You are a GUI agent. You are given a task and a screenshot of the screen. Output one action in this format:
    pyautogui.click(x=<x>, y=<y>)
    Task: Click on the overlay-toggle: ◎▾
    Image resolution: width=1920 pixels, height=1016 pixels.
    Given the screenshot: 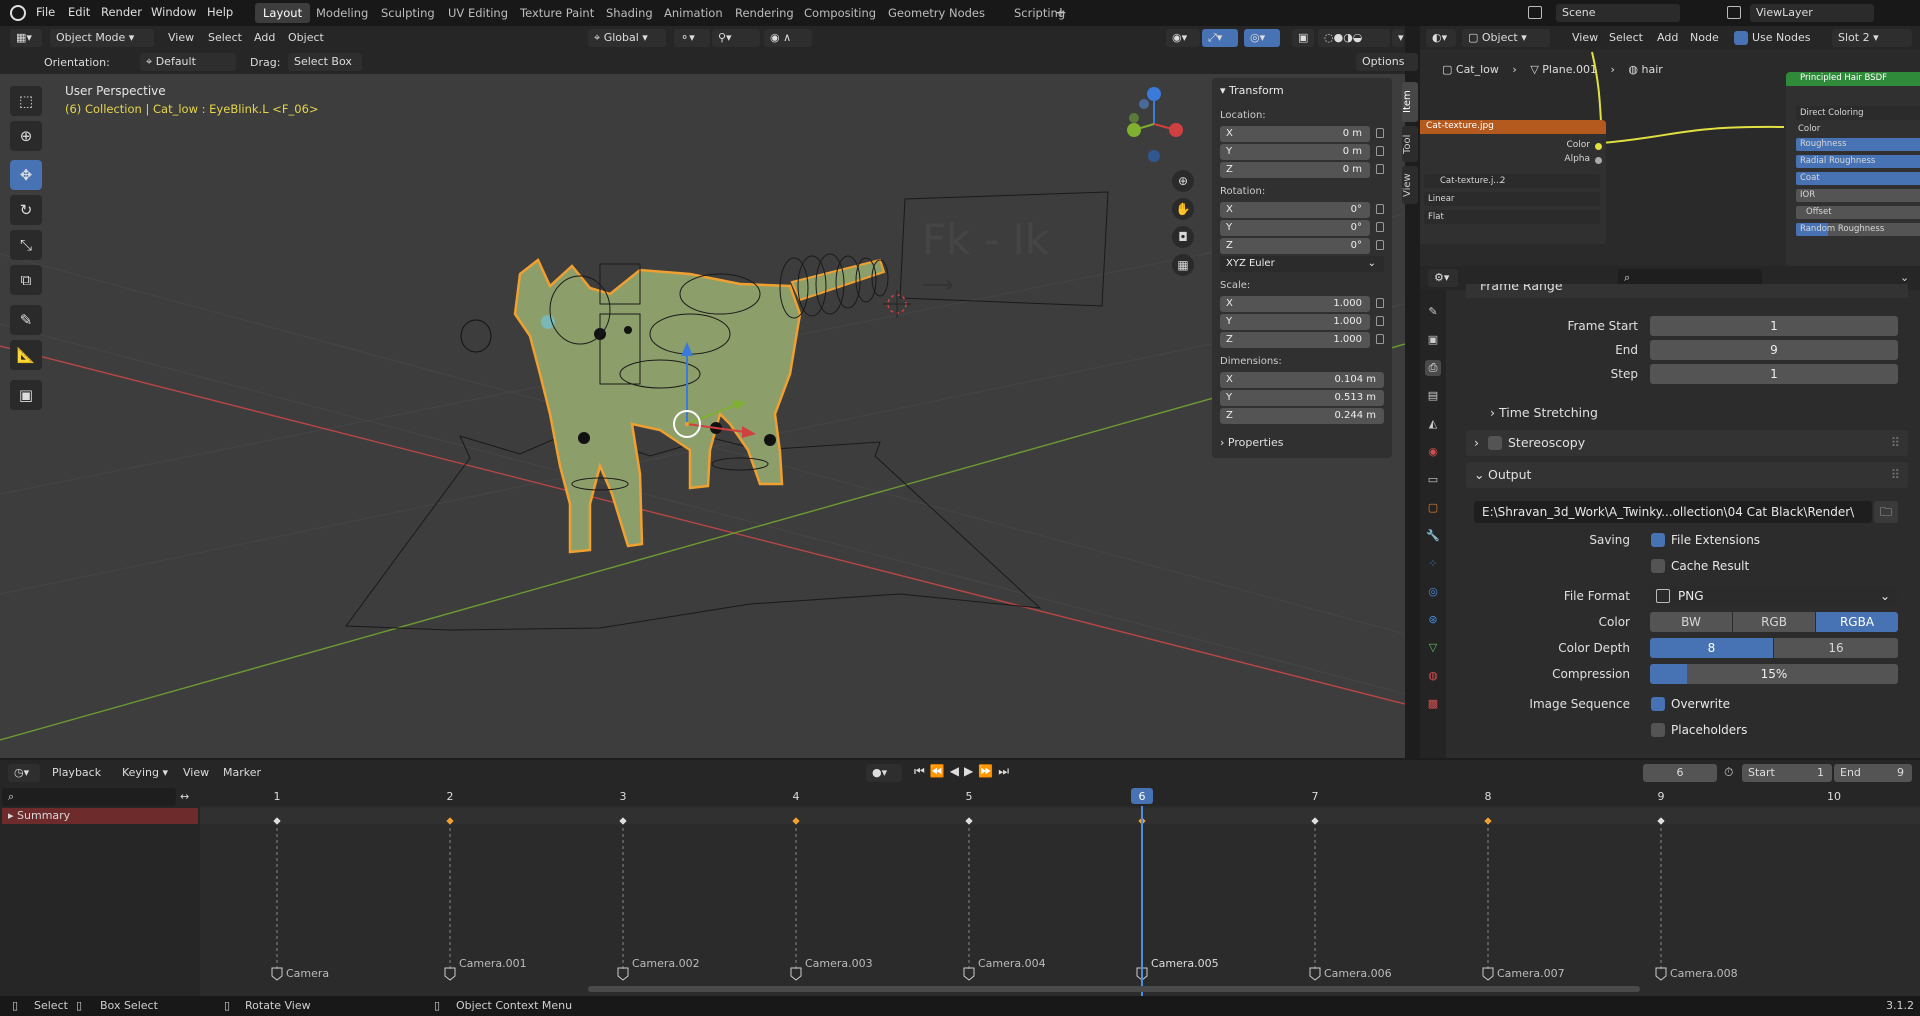 What is the action you would take?
    pyautogui.click(x=1262, y=38)
    